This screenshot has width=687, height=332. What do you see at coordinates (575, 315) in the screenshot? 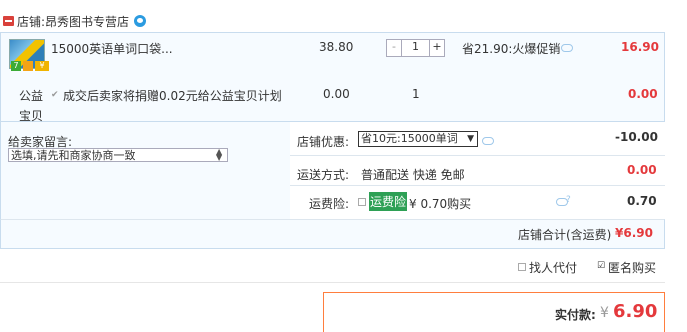
I see `pay-label: 实付款:` at bounding box center [575, 315].